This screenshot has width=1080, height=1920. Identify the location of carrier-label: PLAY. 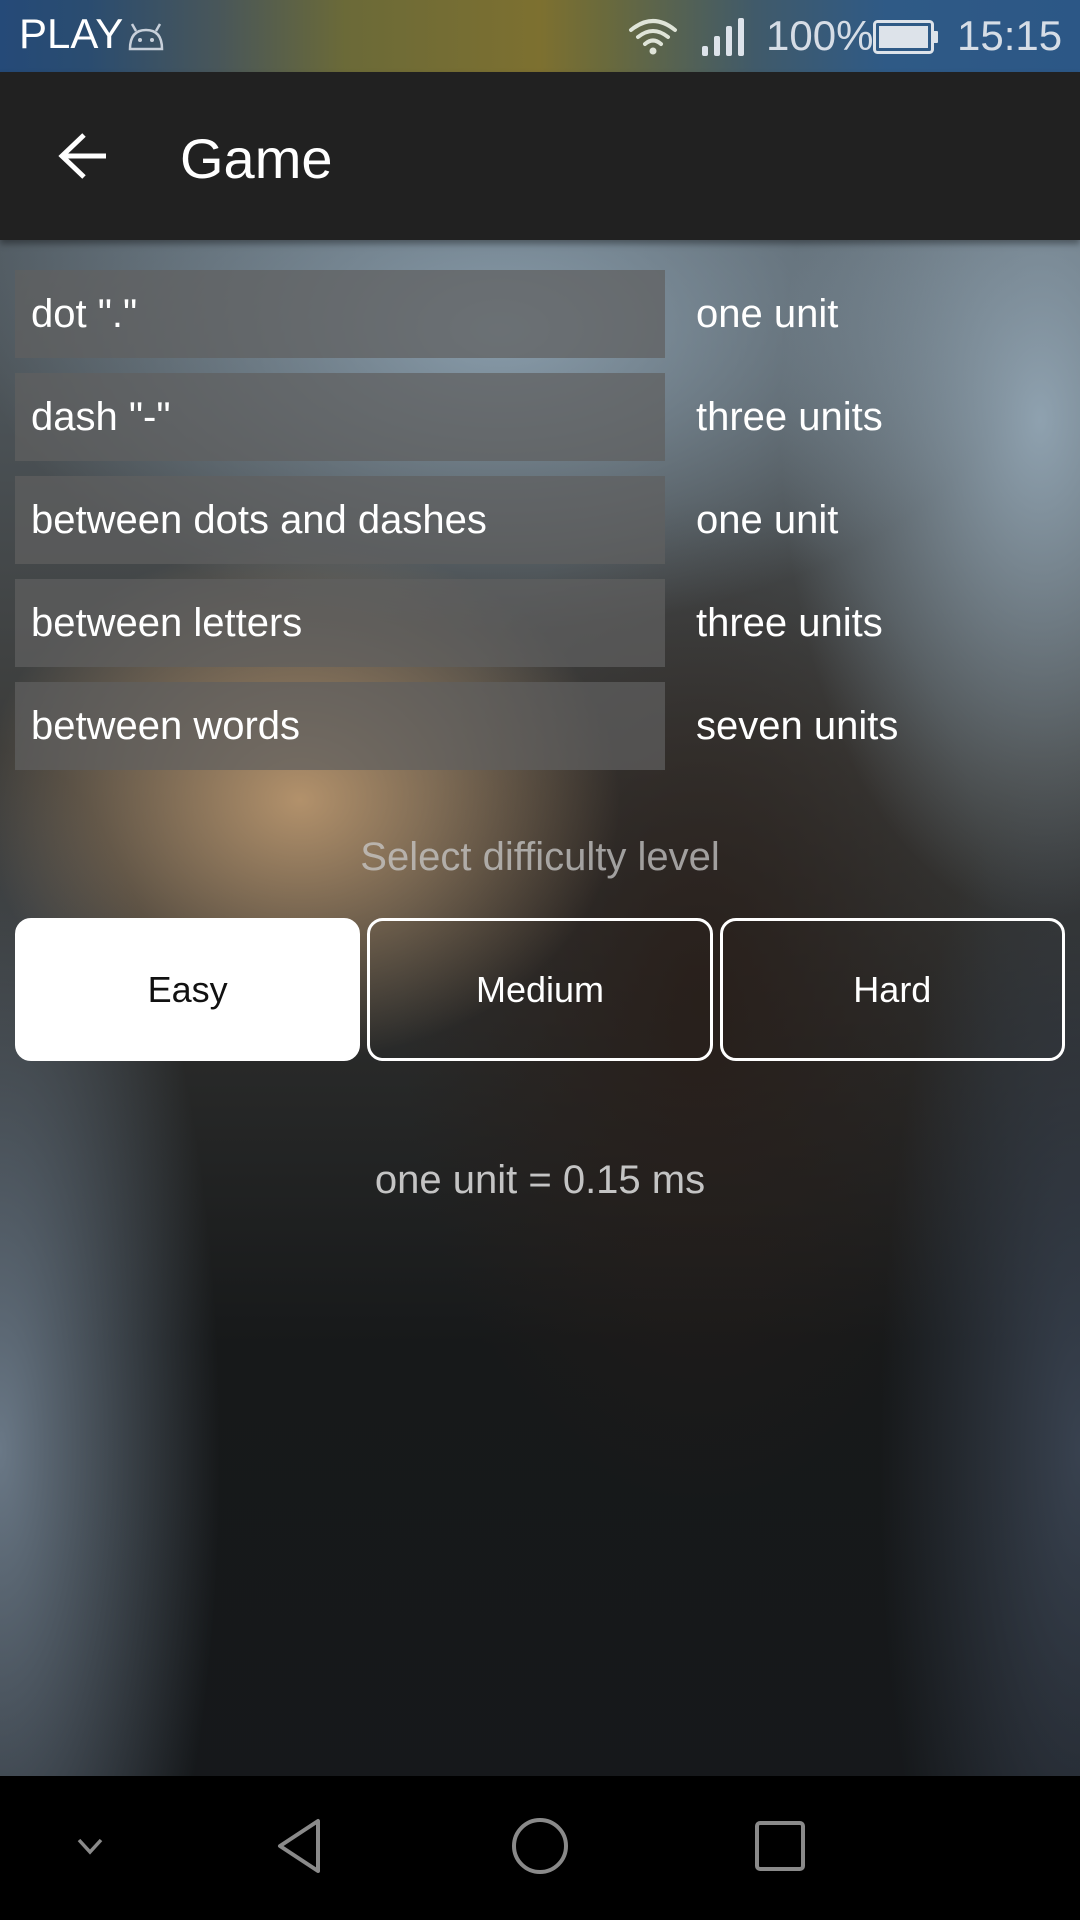
(71, 33).